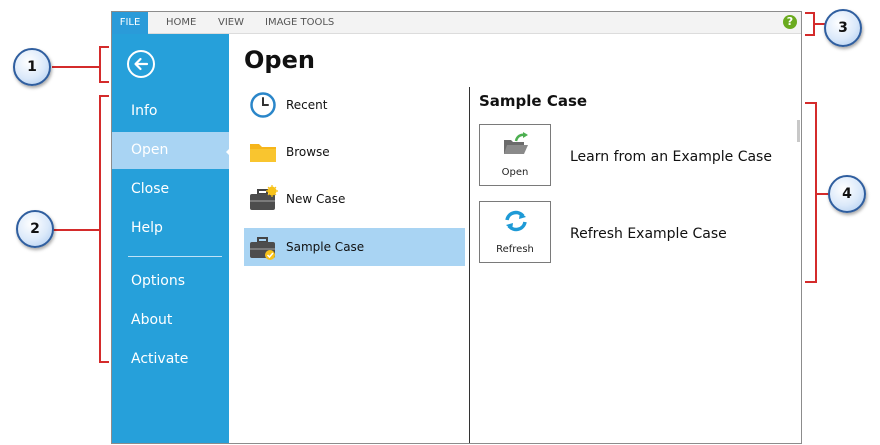 Image resolution: width=880 pixels, height=445 pixels. I want to click on open-sample-description: Learn from an Example Case, so click(671, 157).